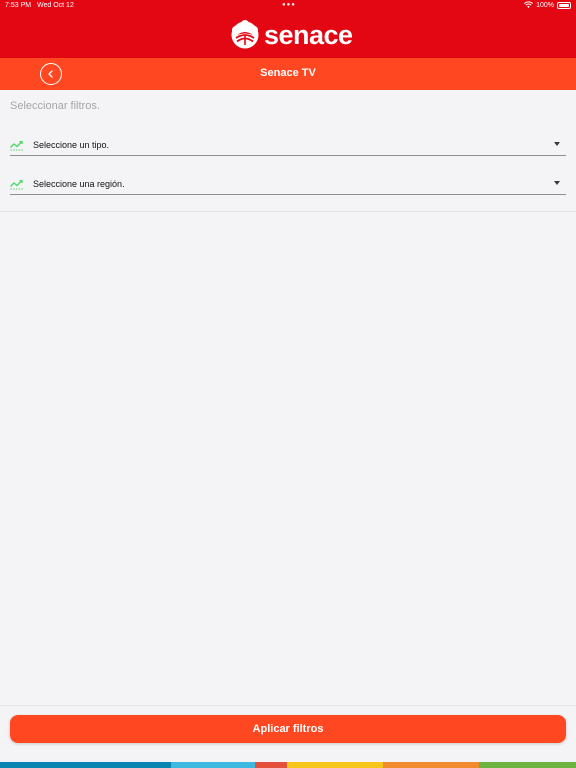 This screenshot has height=768, width=576. What do you see at coordinates (71, 144) in the screenshot?
I see `type-select-text: Seleccione un tipo.` at bounding box center [71, 144].